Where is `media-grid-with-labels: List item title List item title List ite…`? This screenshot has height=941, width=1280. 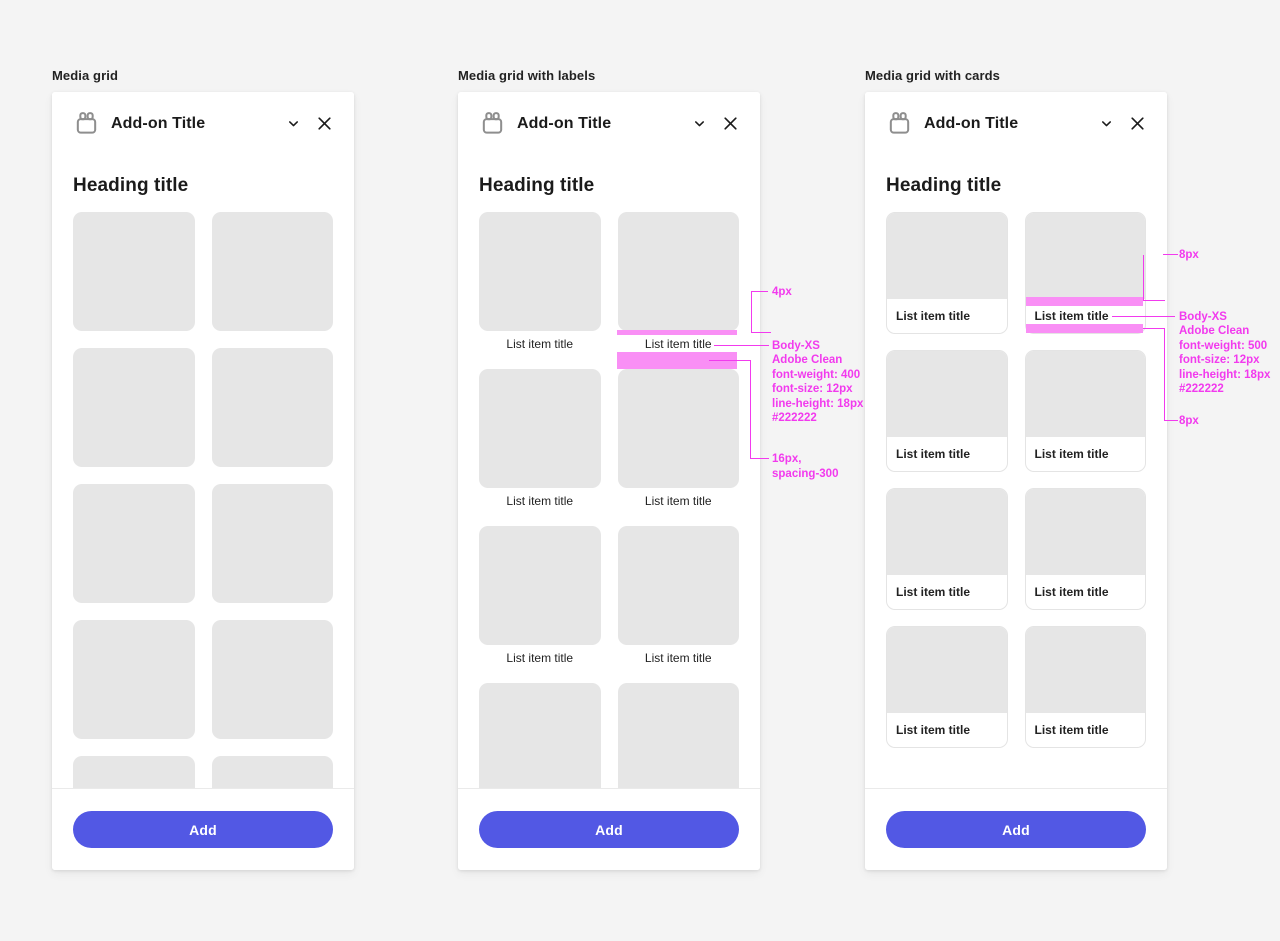
media-grid-with-labels: List item title List item title List ite… is located at coordinates (609, 500).